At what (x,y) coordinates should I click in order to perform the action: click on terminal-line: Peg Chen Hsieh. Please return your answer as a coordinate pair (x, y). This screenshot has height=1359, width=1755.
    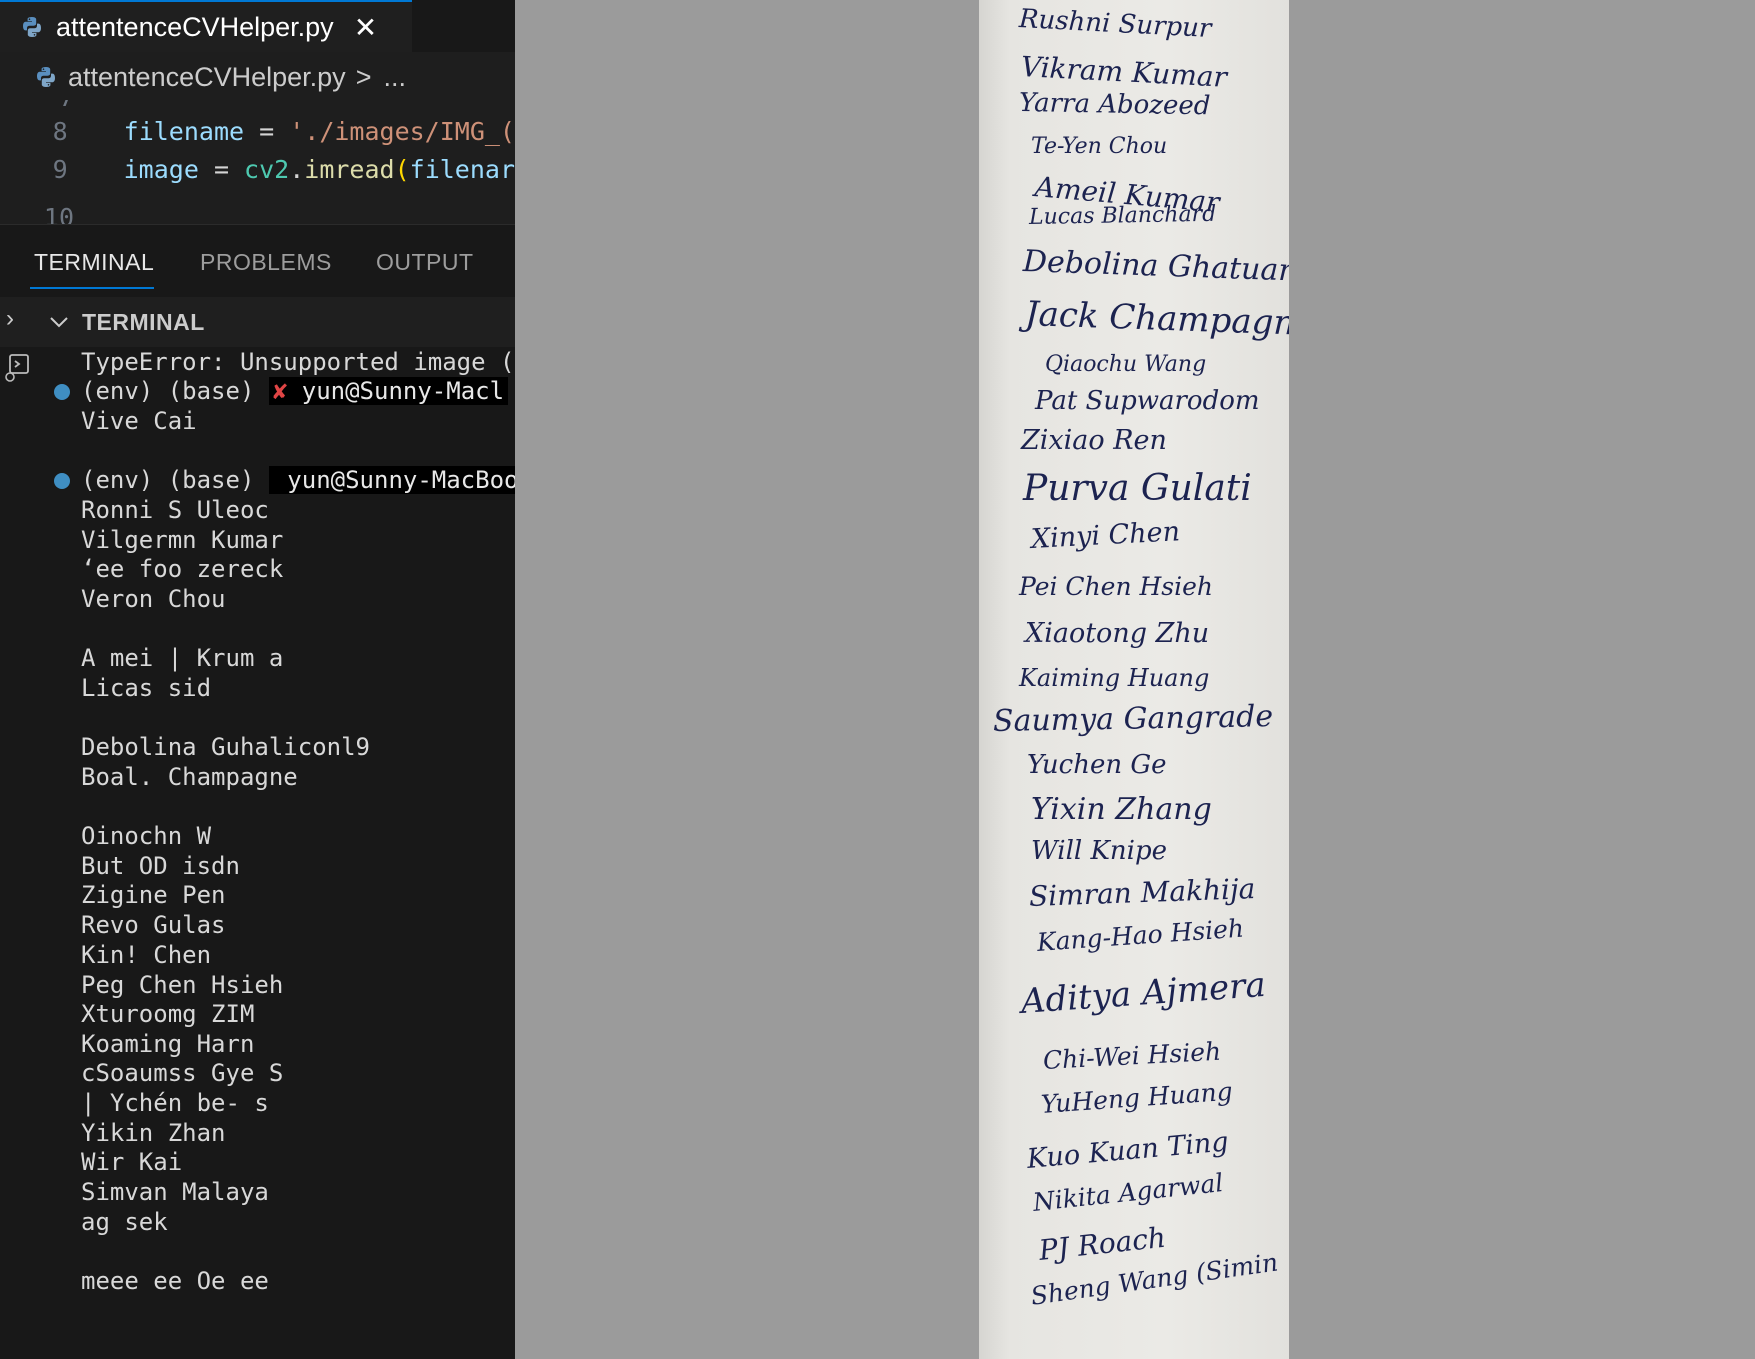
    Looking at the image, I should click on (182, 985).